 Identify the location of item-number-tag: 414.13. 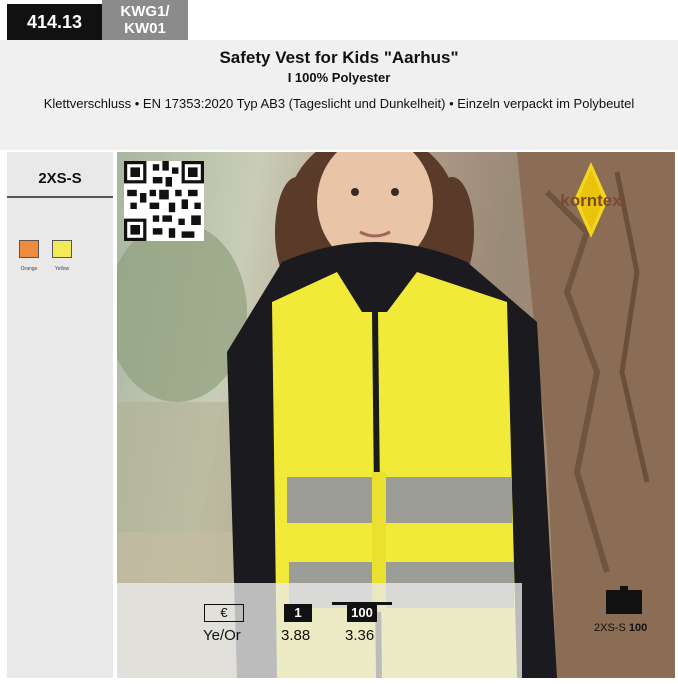
(54, 22).